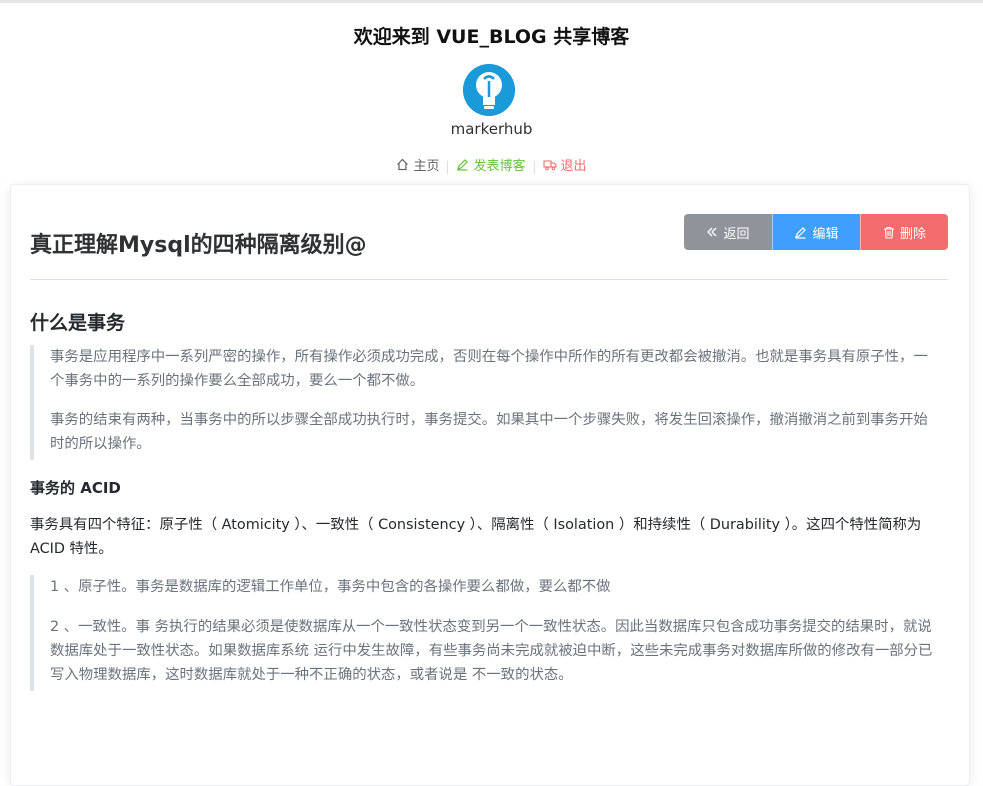  I want to click on nav-home-link: 主页, so click(417, 164).